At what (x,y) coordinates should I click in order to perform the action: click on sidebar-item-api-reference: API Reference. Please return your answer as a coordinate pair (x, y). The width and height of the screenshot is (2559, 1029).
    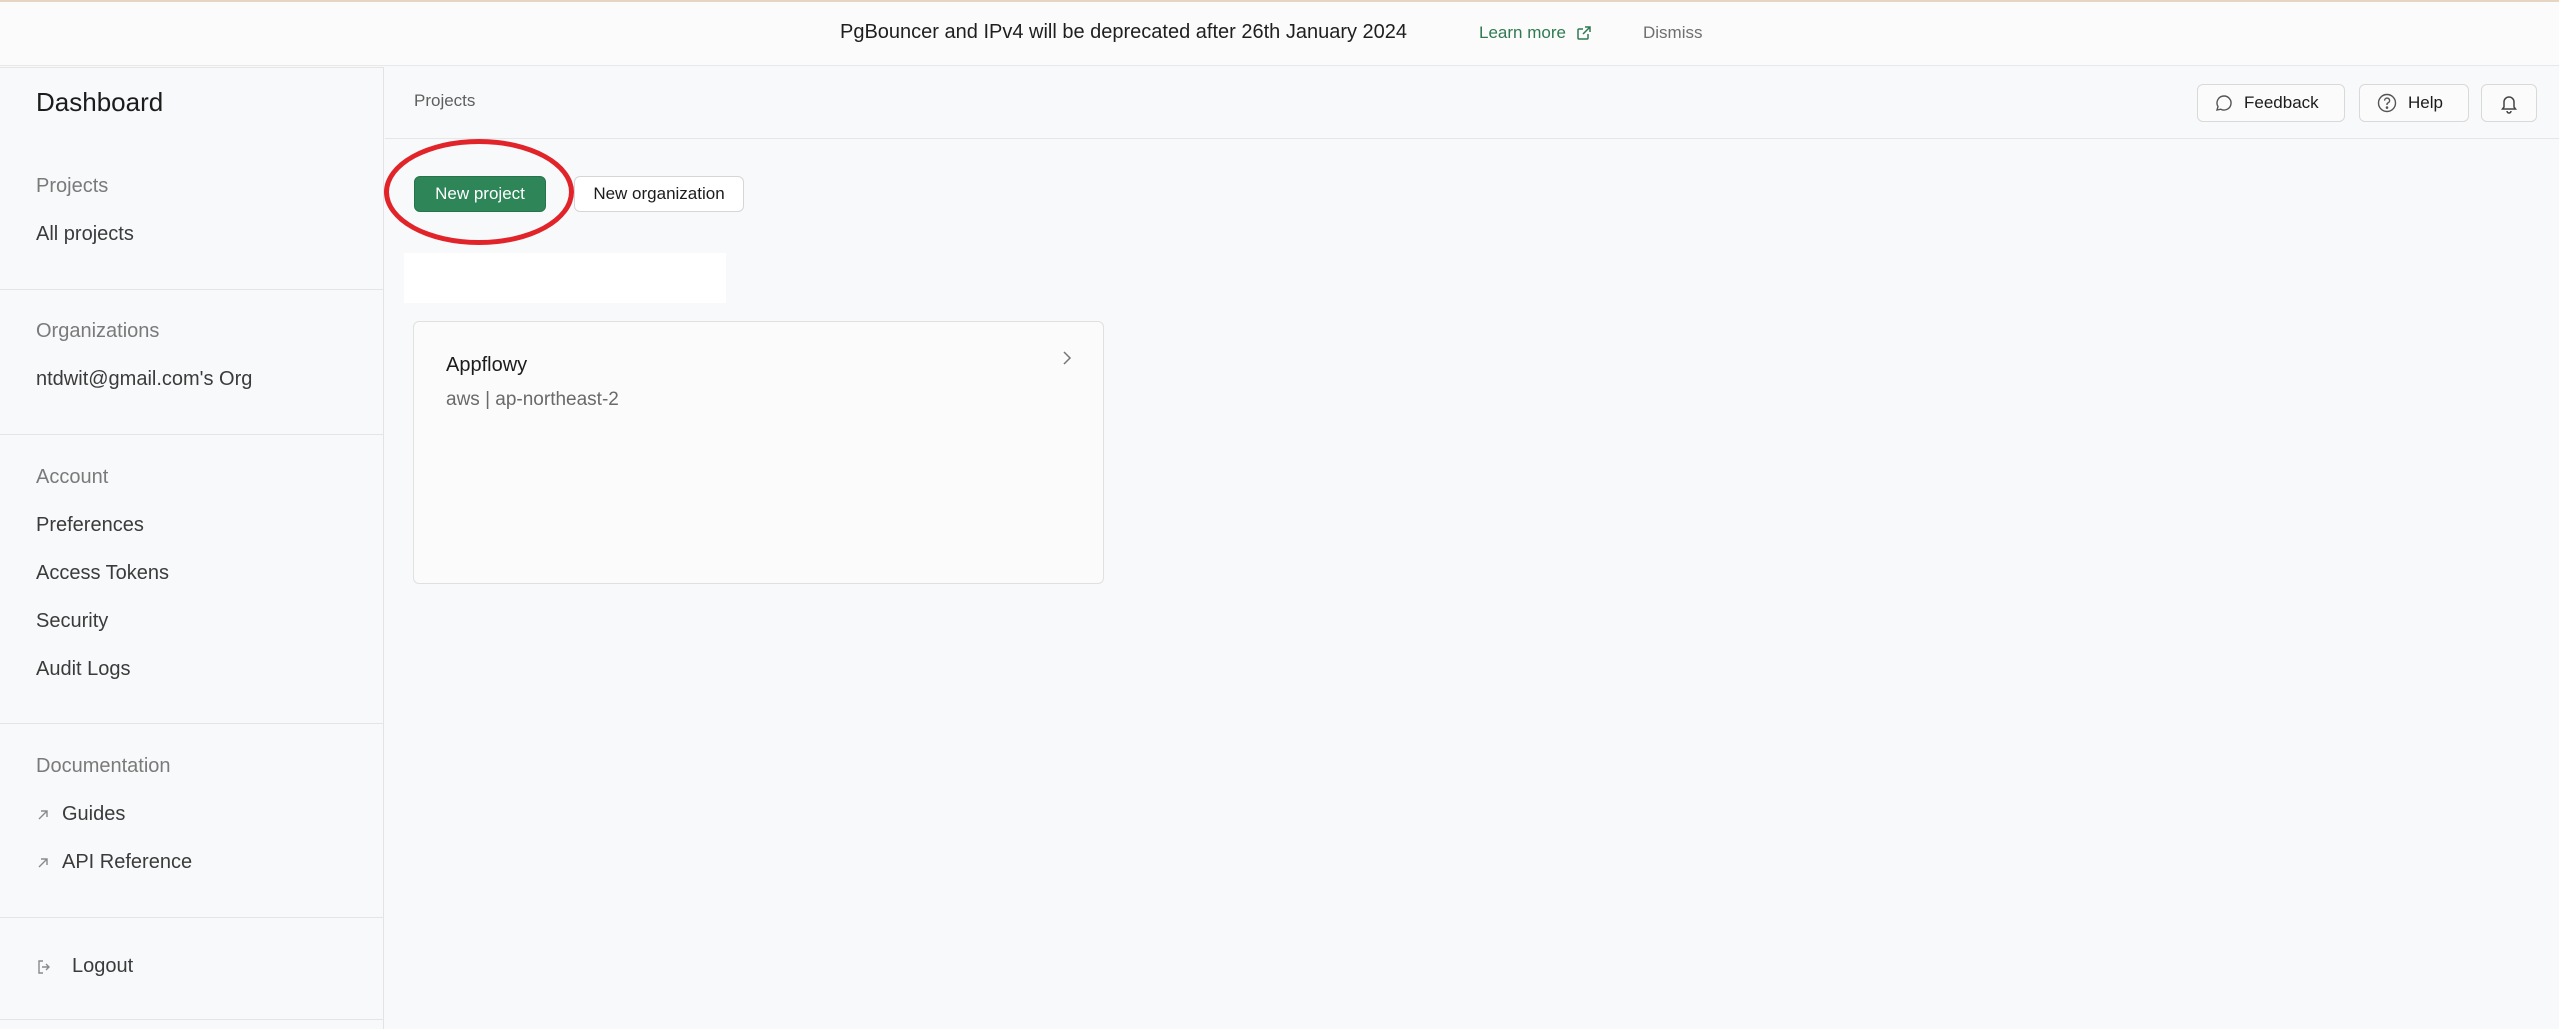
    Looking at the image, I should click on (114, 862).